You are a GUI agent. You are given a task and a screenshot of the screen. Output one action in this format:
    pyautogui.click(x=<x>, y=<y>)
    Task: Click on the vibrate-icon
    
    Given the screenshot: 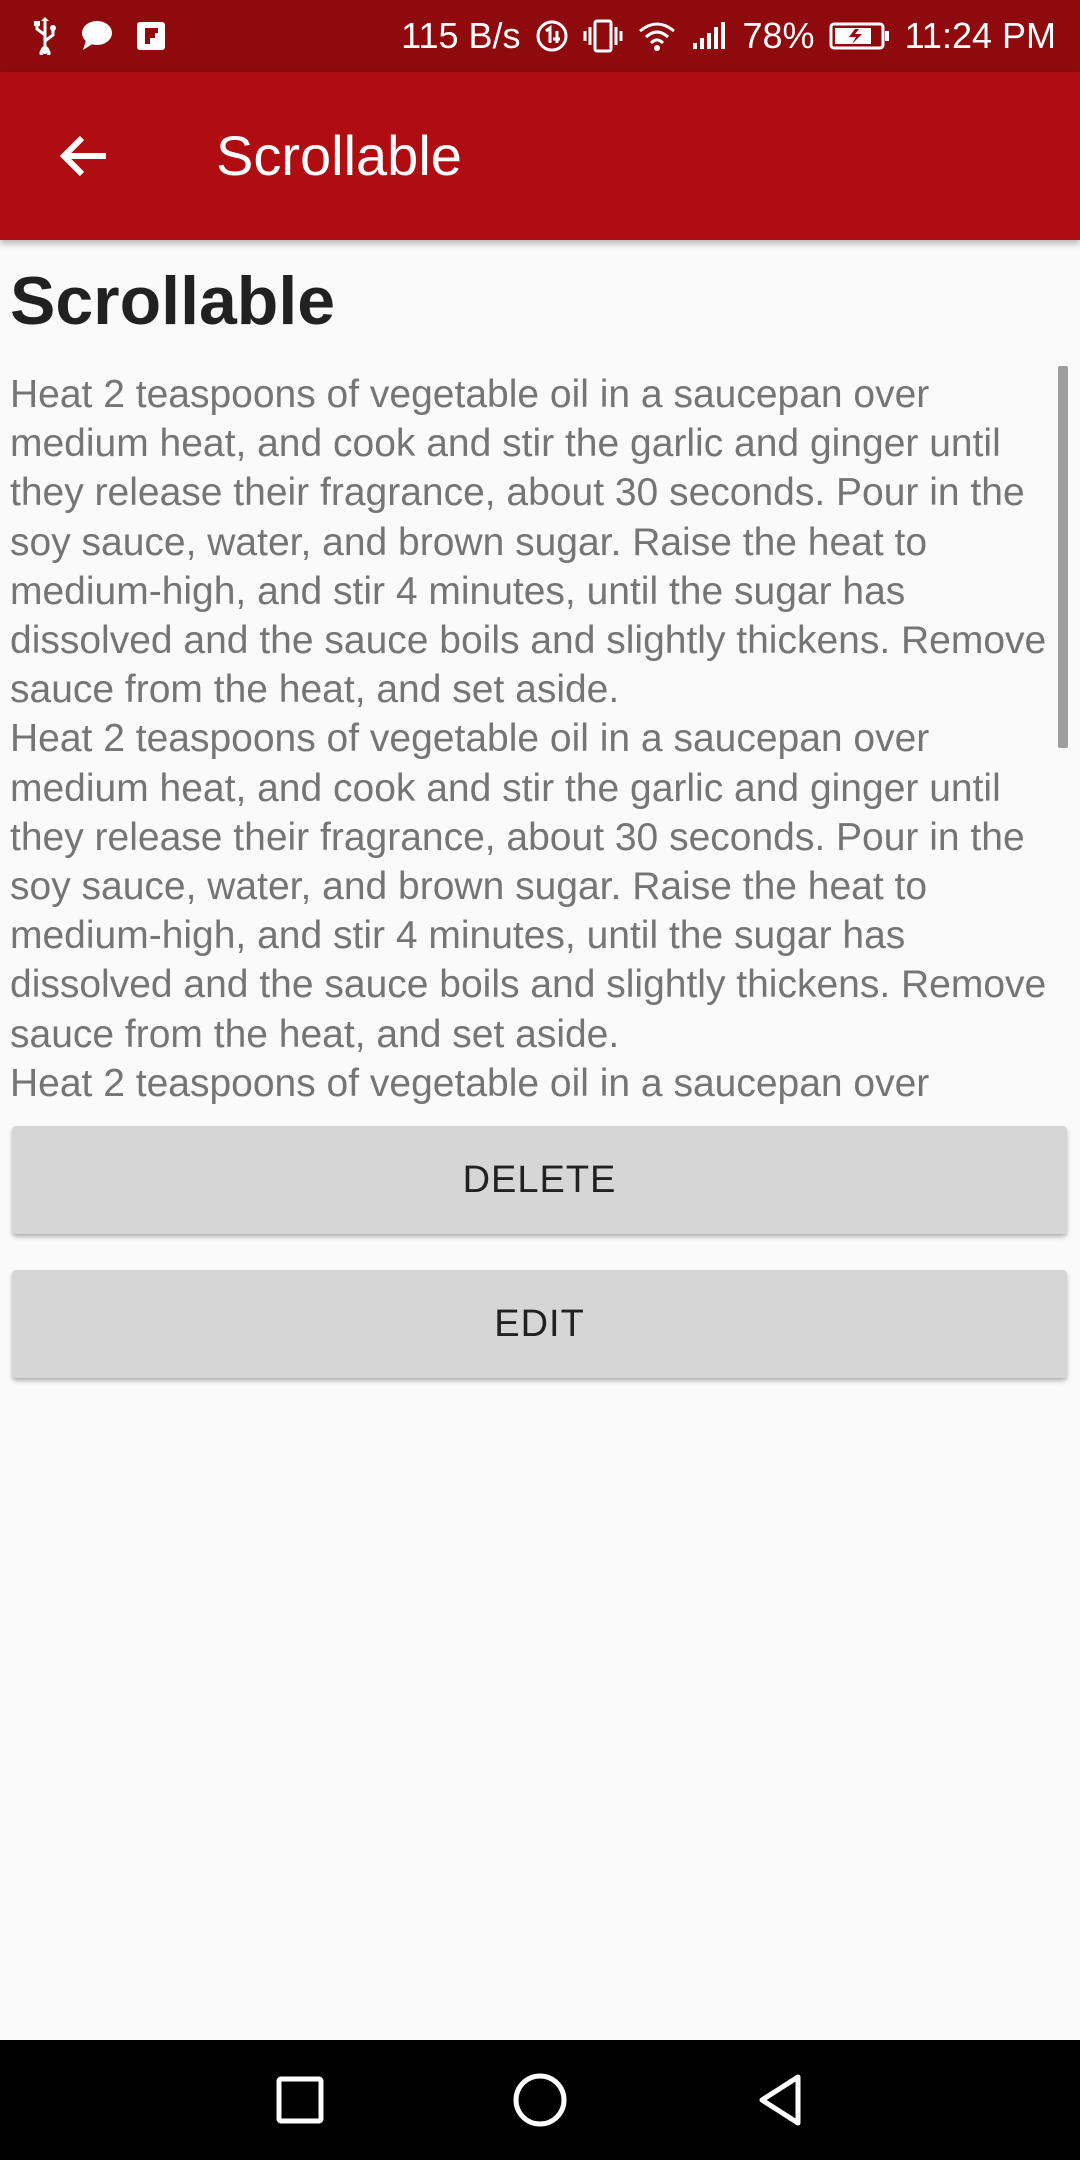 What is the action you would take?
    pyautogui.click(x=603, y=36)
    